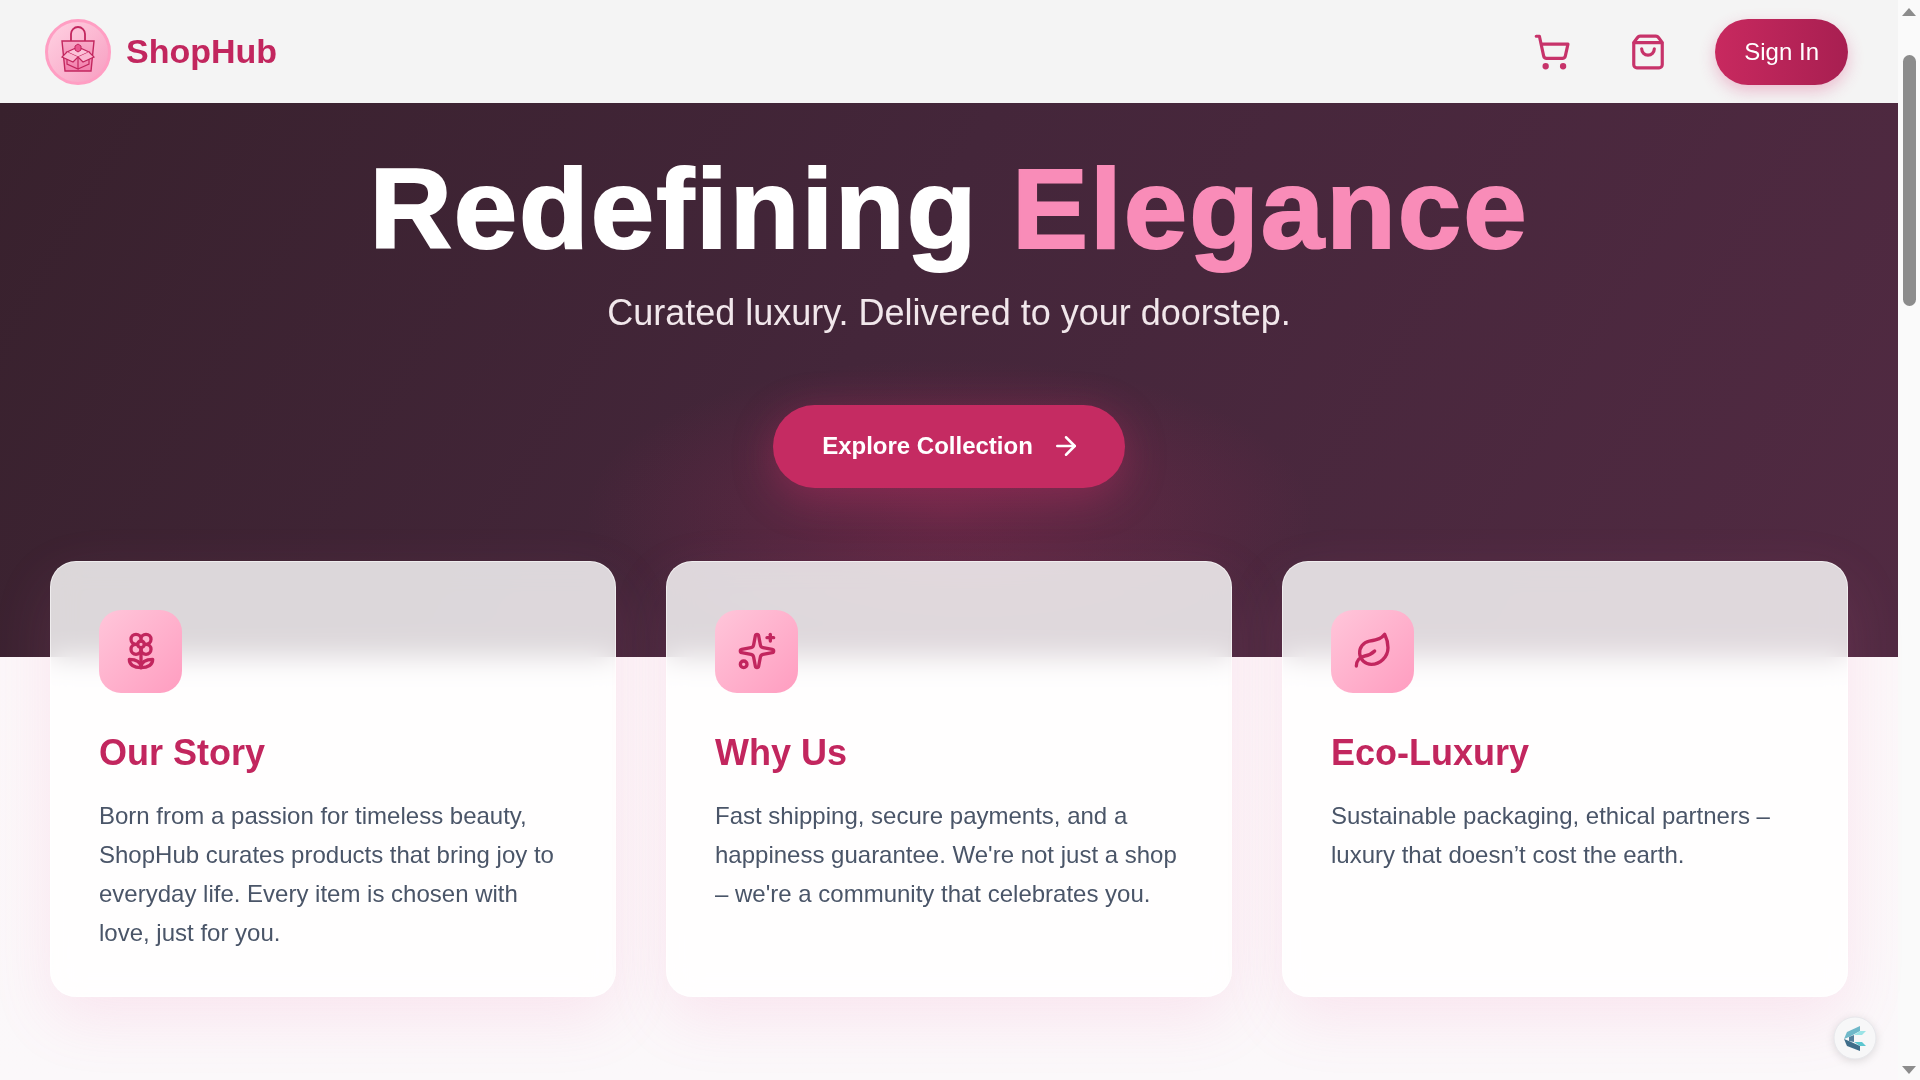 The image size is (1920, 1080). What do you see at coordinates (78, 51) in the screenshot?
I see `shopping-bag-logo-icon` at bounding box center [78, 51].